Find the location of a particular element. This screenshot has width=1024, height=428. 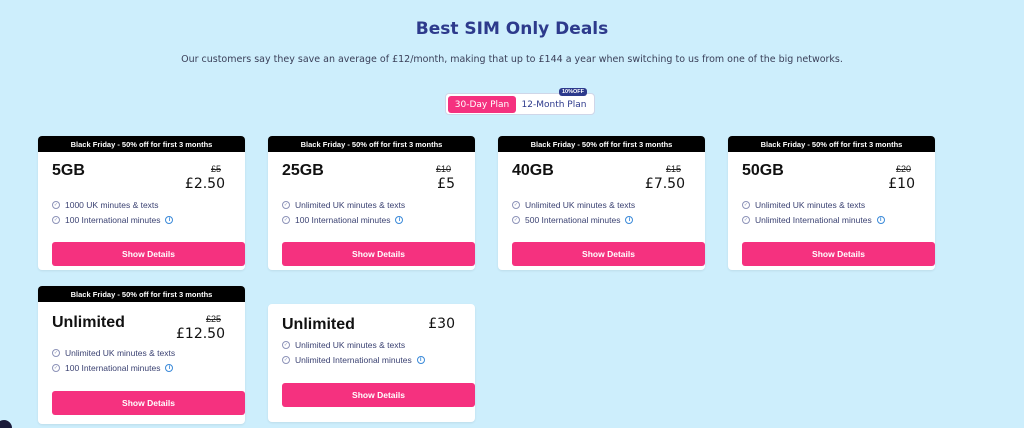

data-allowance: 5GB is located at coordinates (68, 170).